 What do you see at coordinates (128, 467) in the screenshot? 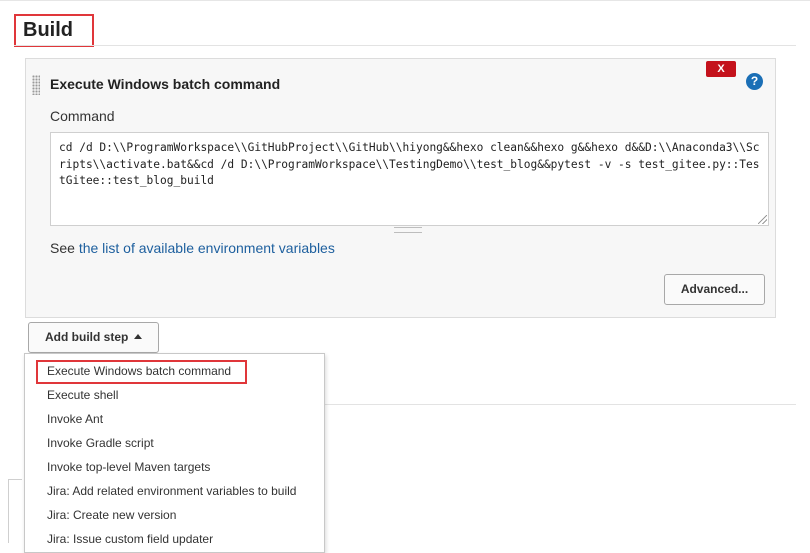
I see `menu-item-invoke-maven: Invoke top-level Maven targets` at bounding box center [128, 467].